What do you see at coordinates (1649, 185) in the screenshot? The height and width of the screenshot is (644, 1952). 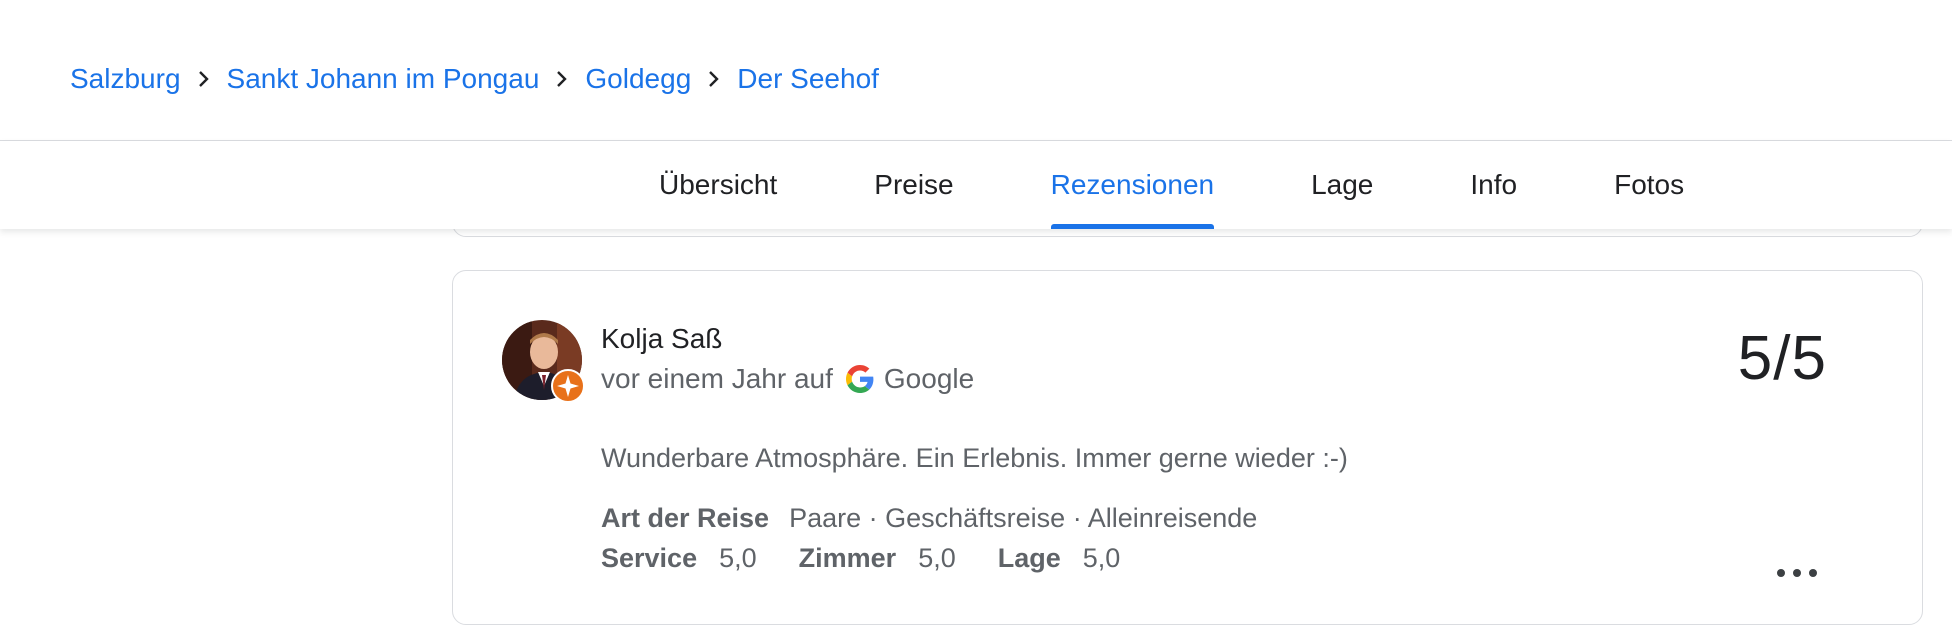 I see `tab-fotos: Fotos` at bounding box center [1649, 185].